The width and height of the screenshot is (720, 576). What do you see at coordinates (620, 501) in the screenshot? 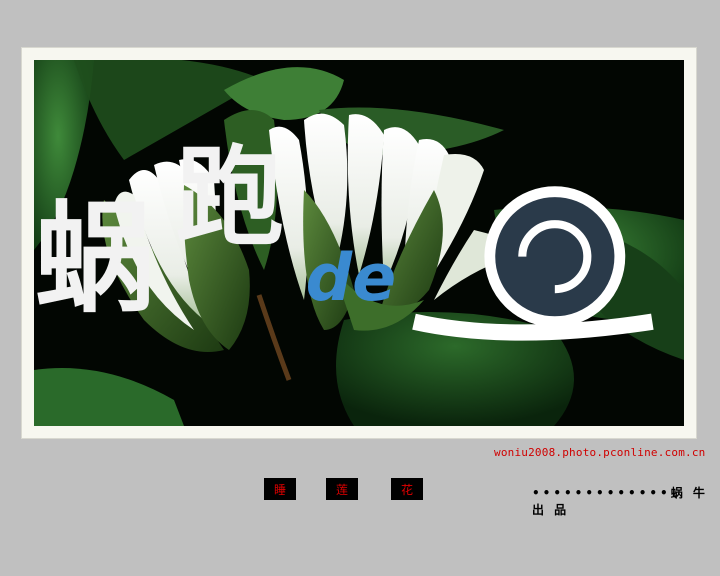
I see `author-credit: •••••••••••••蜗 牛 出 品` at bounding box center [620, 501].